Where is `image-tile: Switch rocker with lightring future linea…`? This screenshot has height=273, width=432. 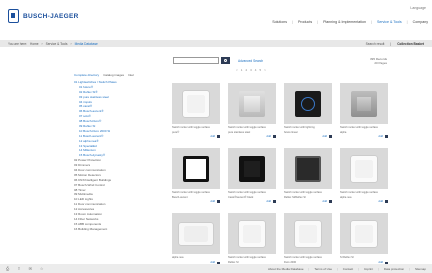
image-tile: Switch rocker with lightring future linea… is located at coordinates (308, 114).